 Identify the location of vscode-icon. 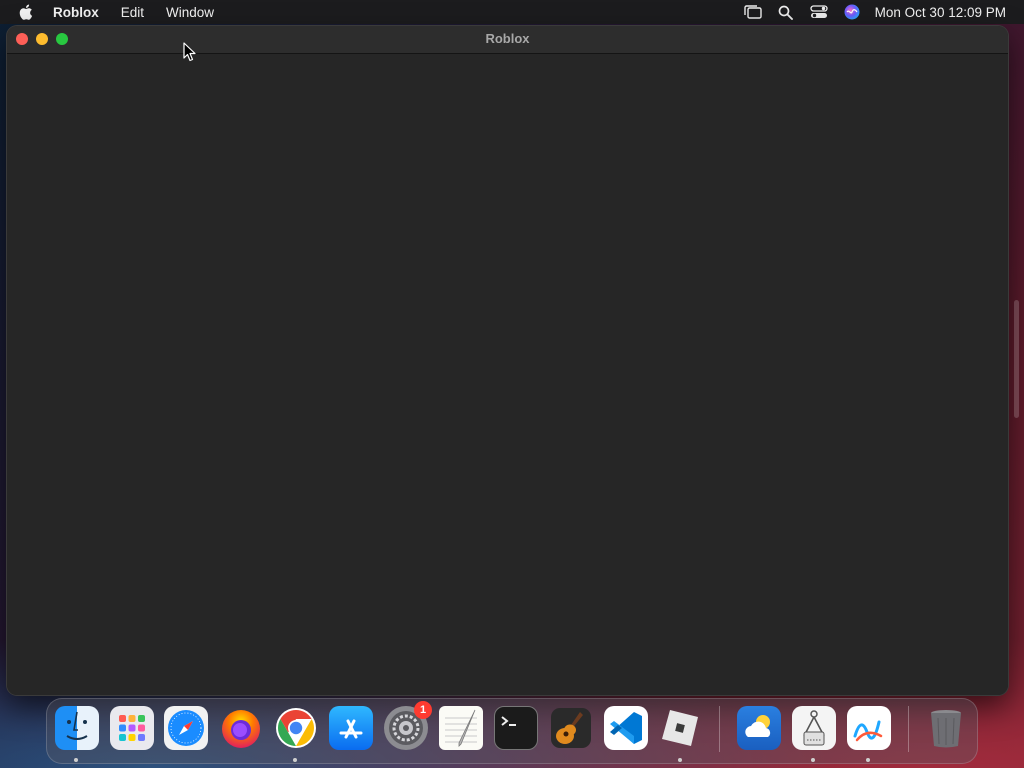
(626, 728).